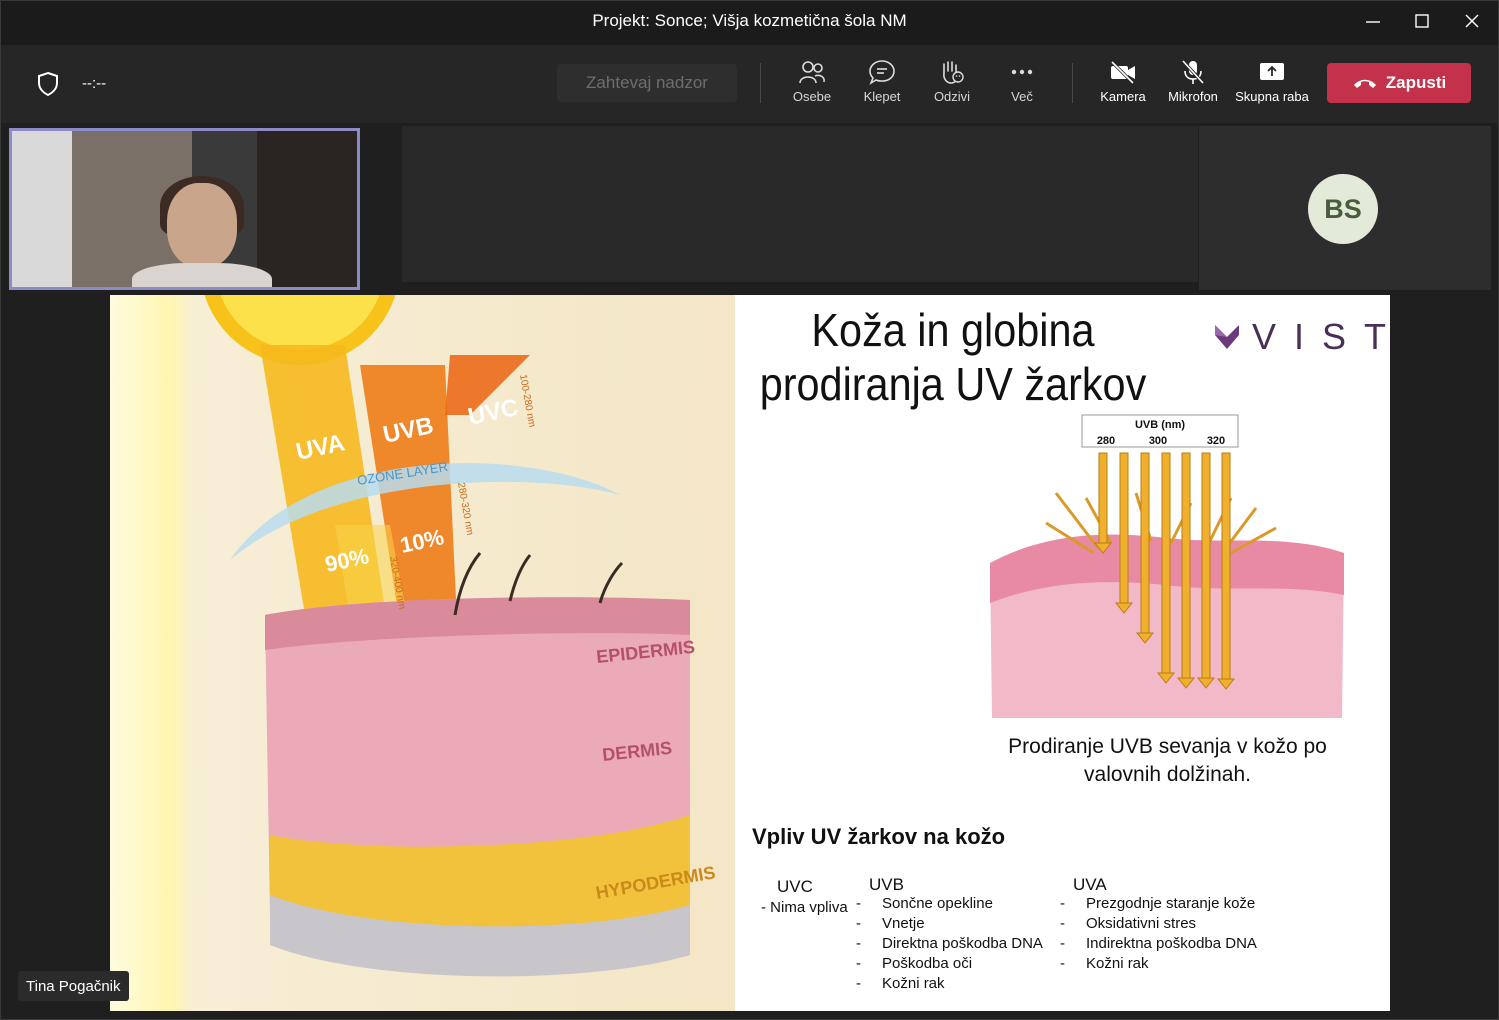  Describe the element at coordinates (202, 275) in the screenshot. I see `participant-shoulders` at that location.